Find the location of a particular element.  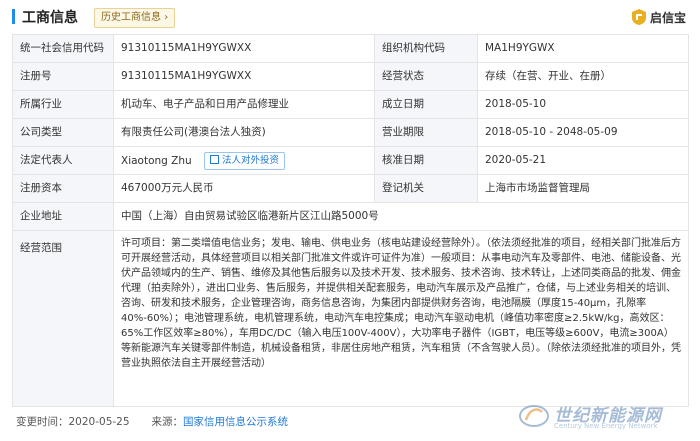

field-value: 机动车、电子产品和日用产品修理业 is located at coordinates (244, 104).